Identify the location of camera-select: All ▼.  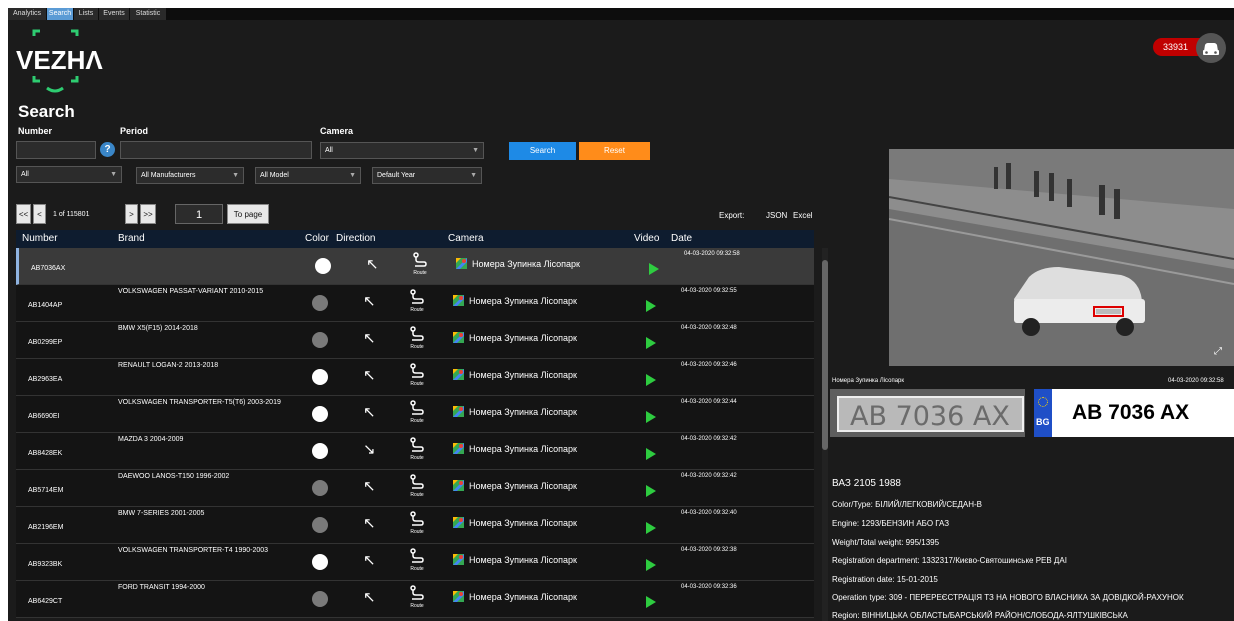
(402, 150).